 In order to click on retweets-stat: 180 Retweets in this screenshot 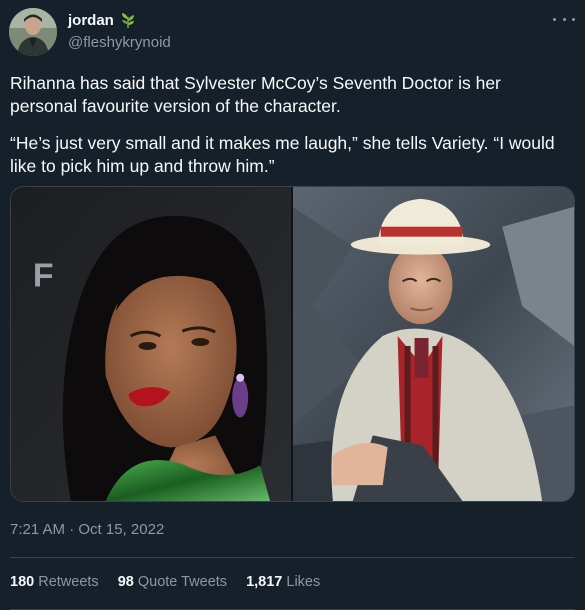, I will do `click(54, 582)`.